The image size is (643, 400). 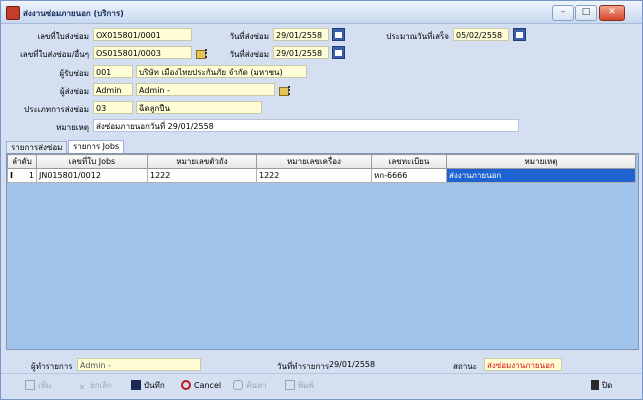 What do you see at coordinates (63, 36) in the screenshot?
I see `job-no-label: เลขที่ใบส่งซ่อม` at bounding box center [63, 36].